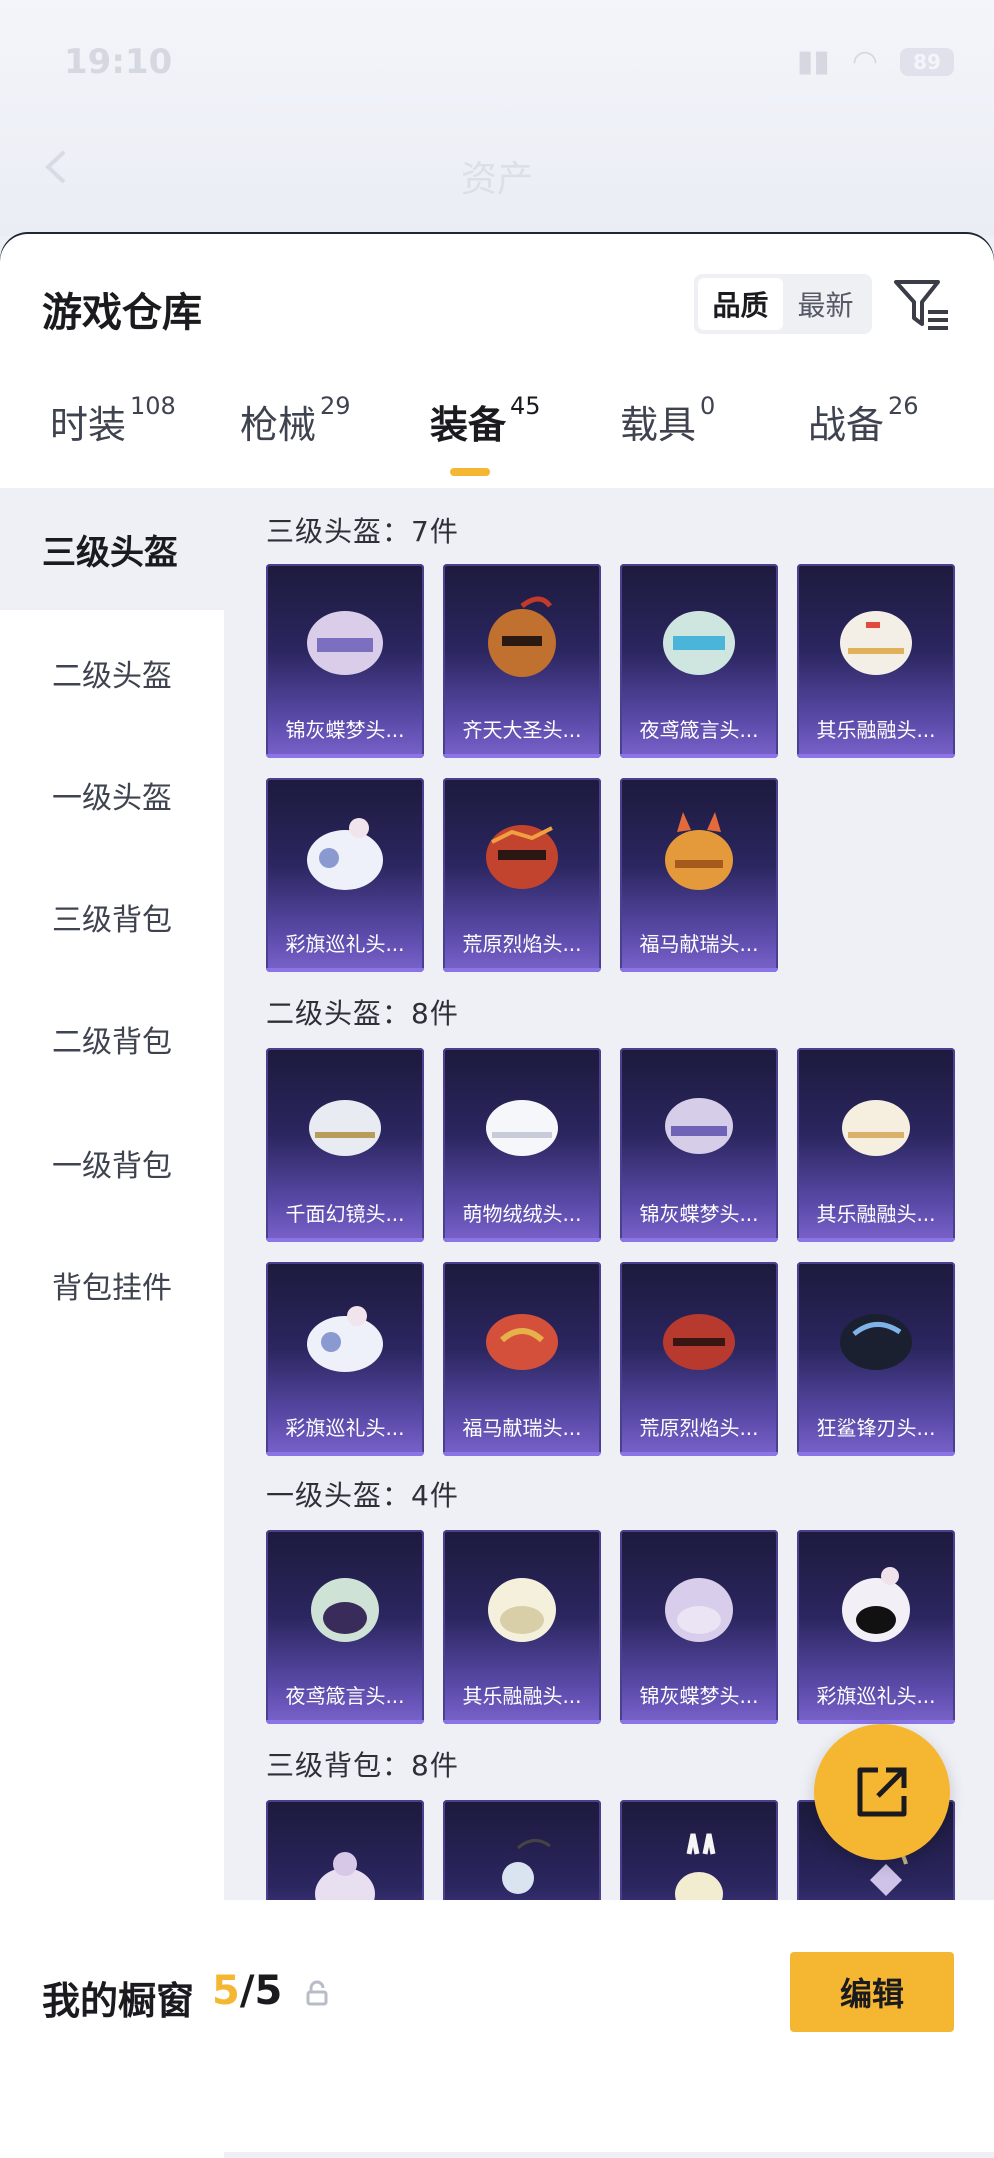 The height and width of the screenshot is (2158, 994). What do you see at coordinates (708, 406) in the screenshot?
I see `tab-count: 0` at bounding box center [708, 406].